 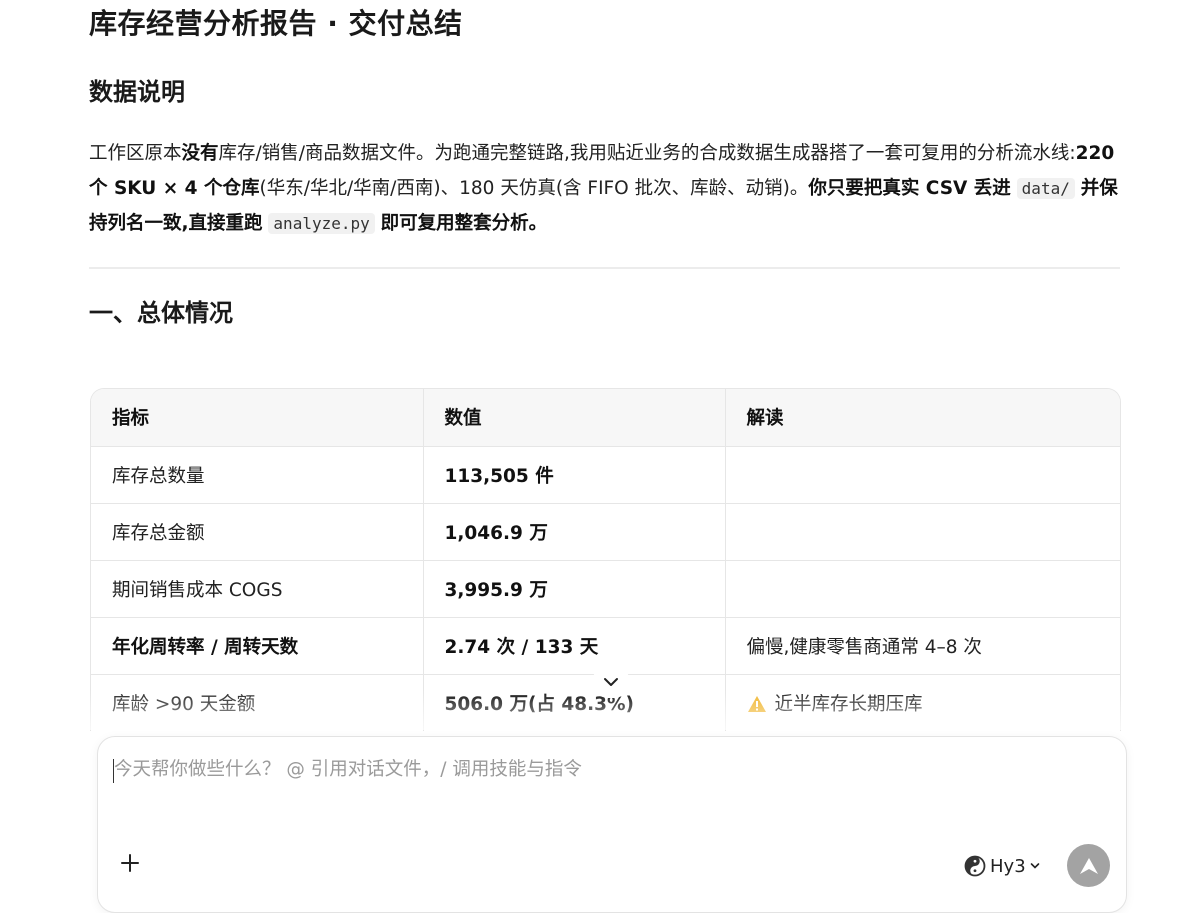 What do you see at coordinates (574, 531) in the screenshot?
I see `cell-value: 1,046.9 万` at bounding box center [574, 531].